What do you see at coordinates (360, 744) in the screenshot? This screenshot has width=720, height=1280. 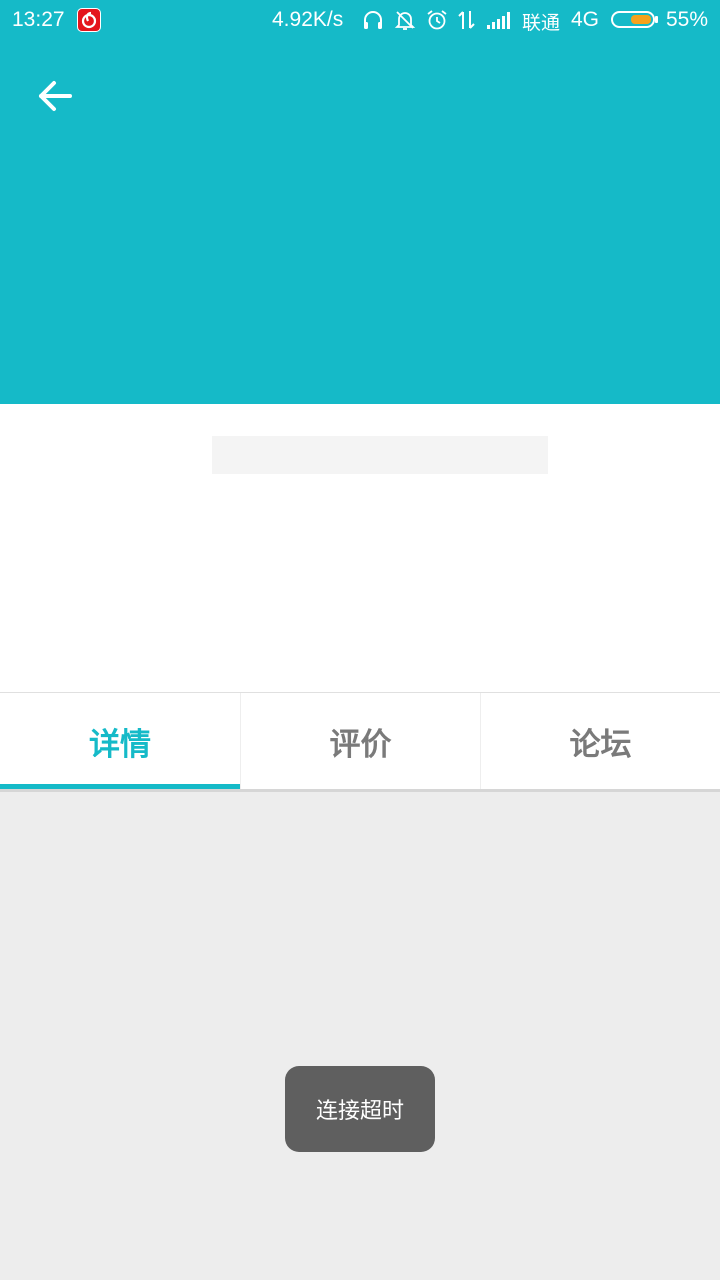 I see `tab-reviews-label: 评价` at bounding box center [360, 744].